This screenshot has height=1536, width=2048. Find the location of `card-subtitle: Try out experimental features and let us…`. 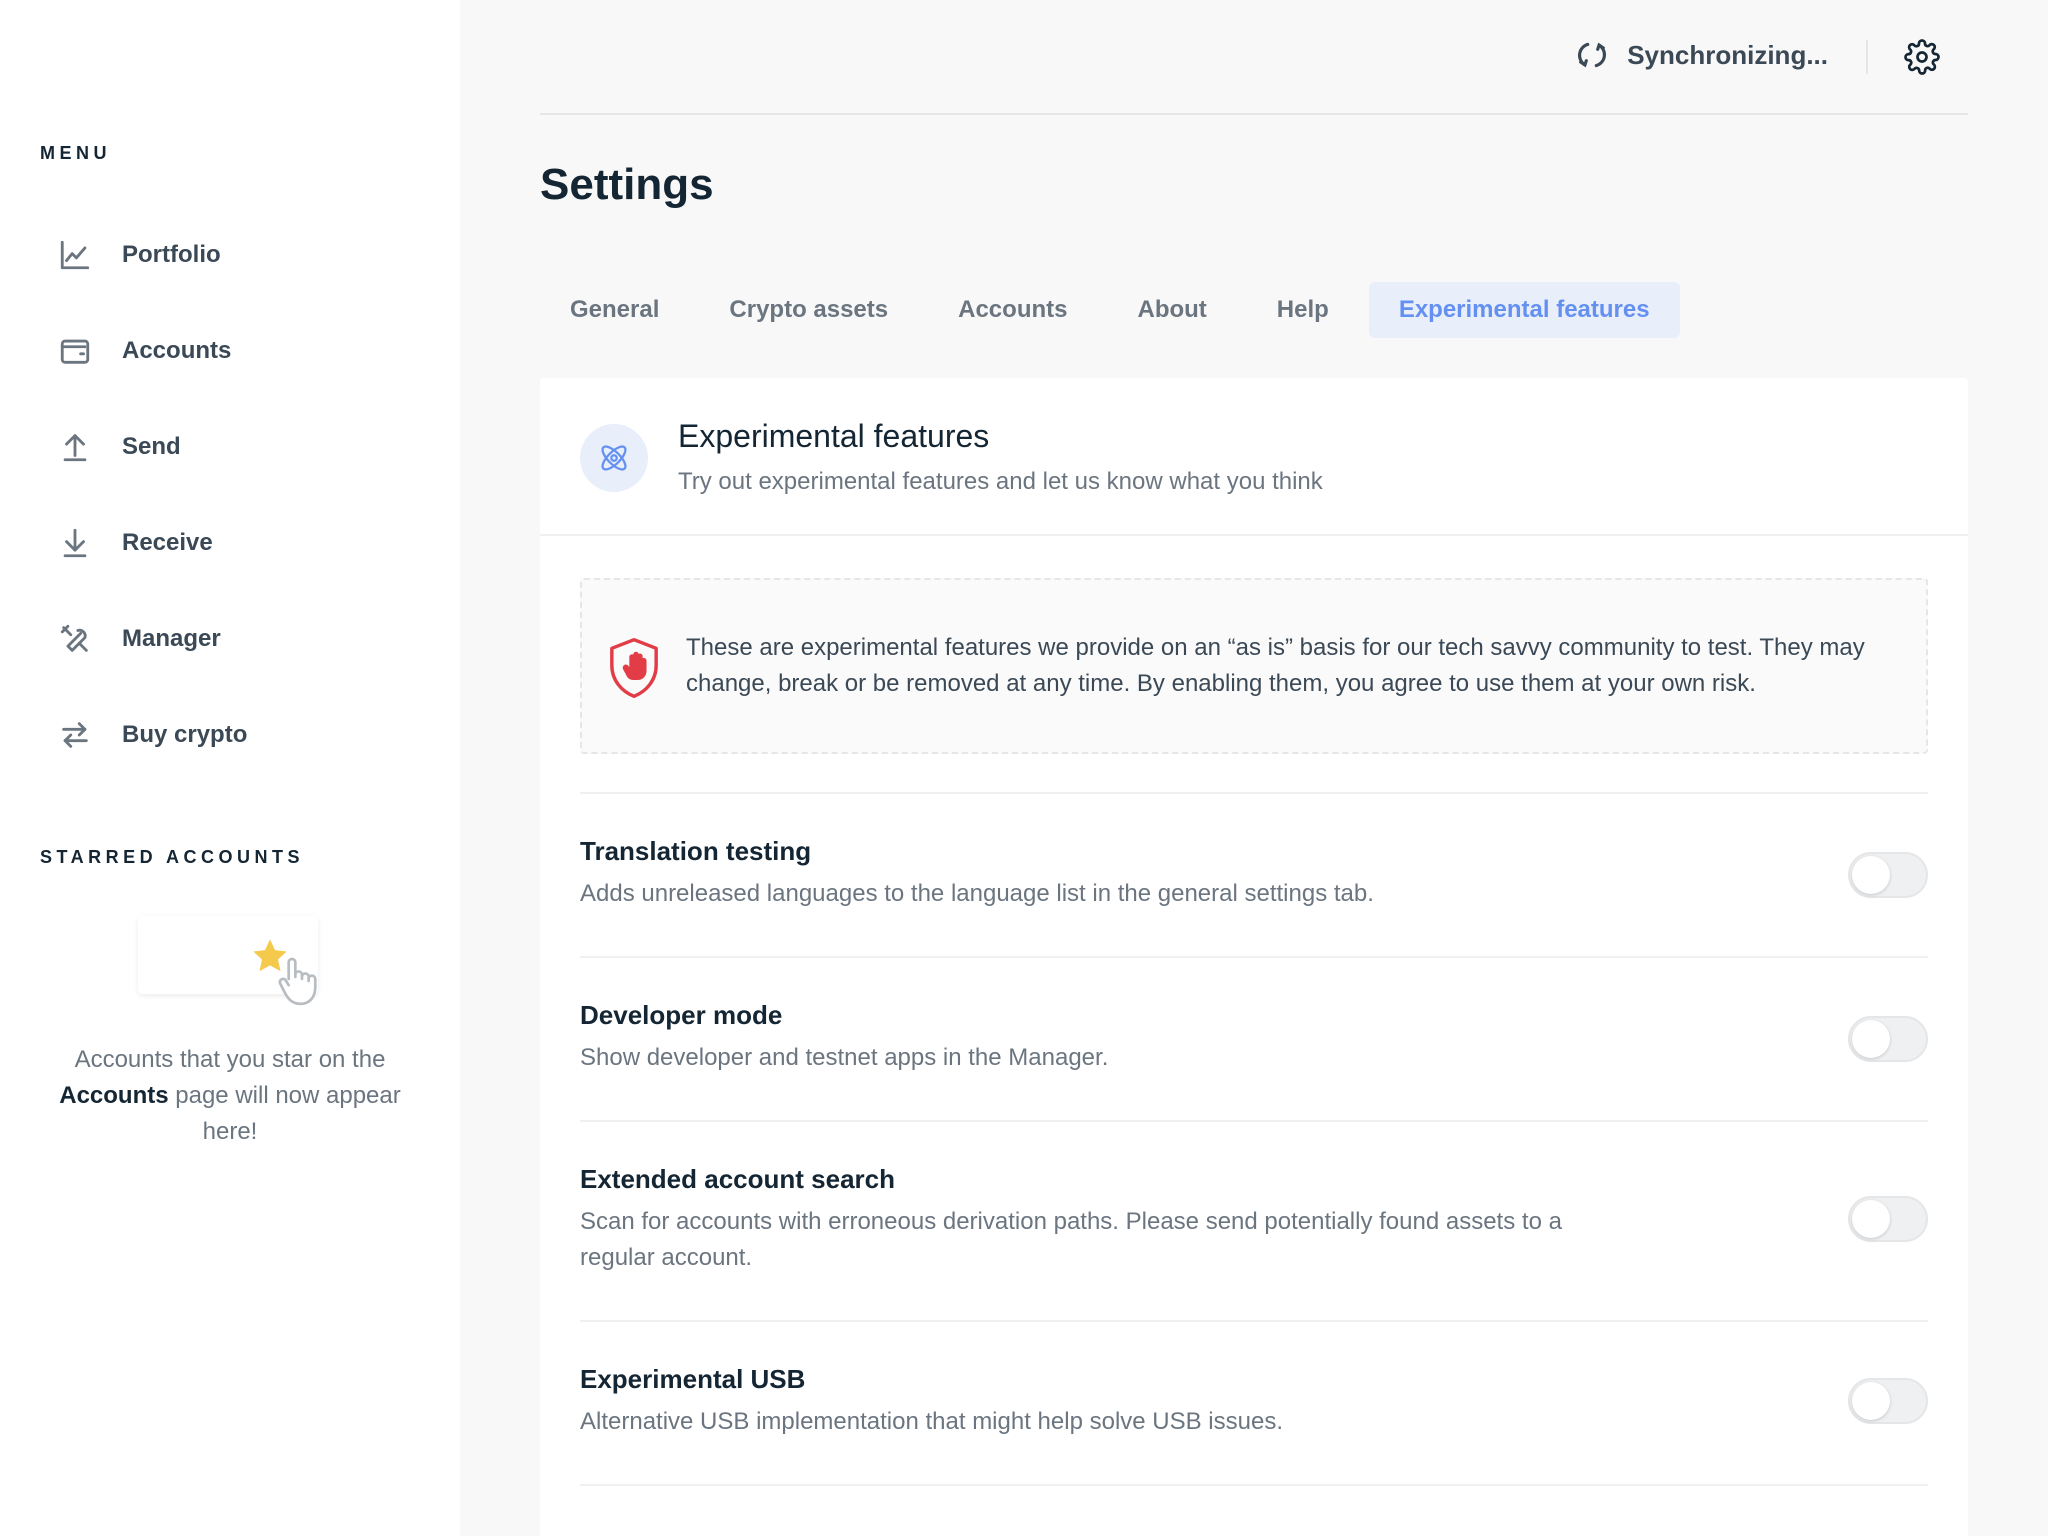

card-subtitle: Try out experimental features and let us… is located at coordinates (1000, 481).